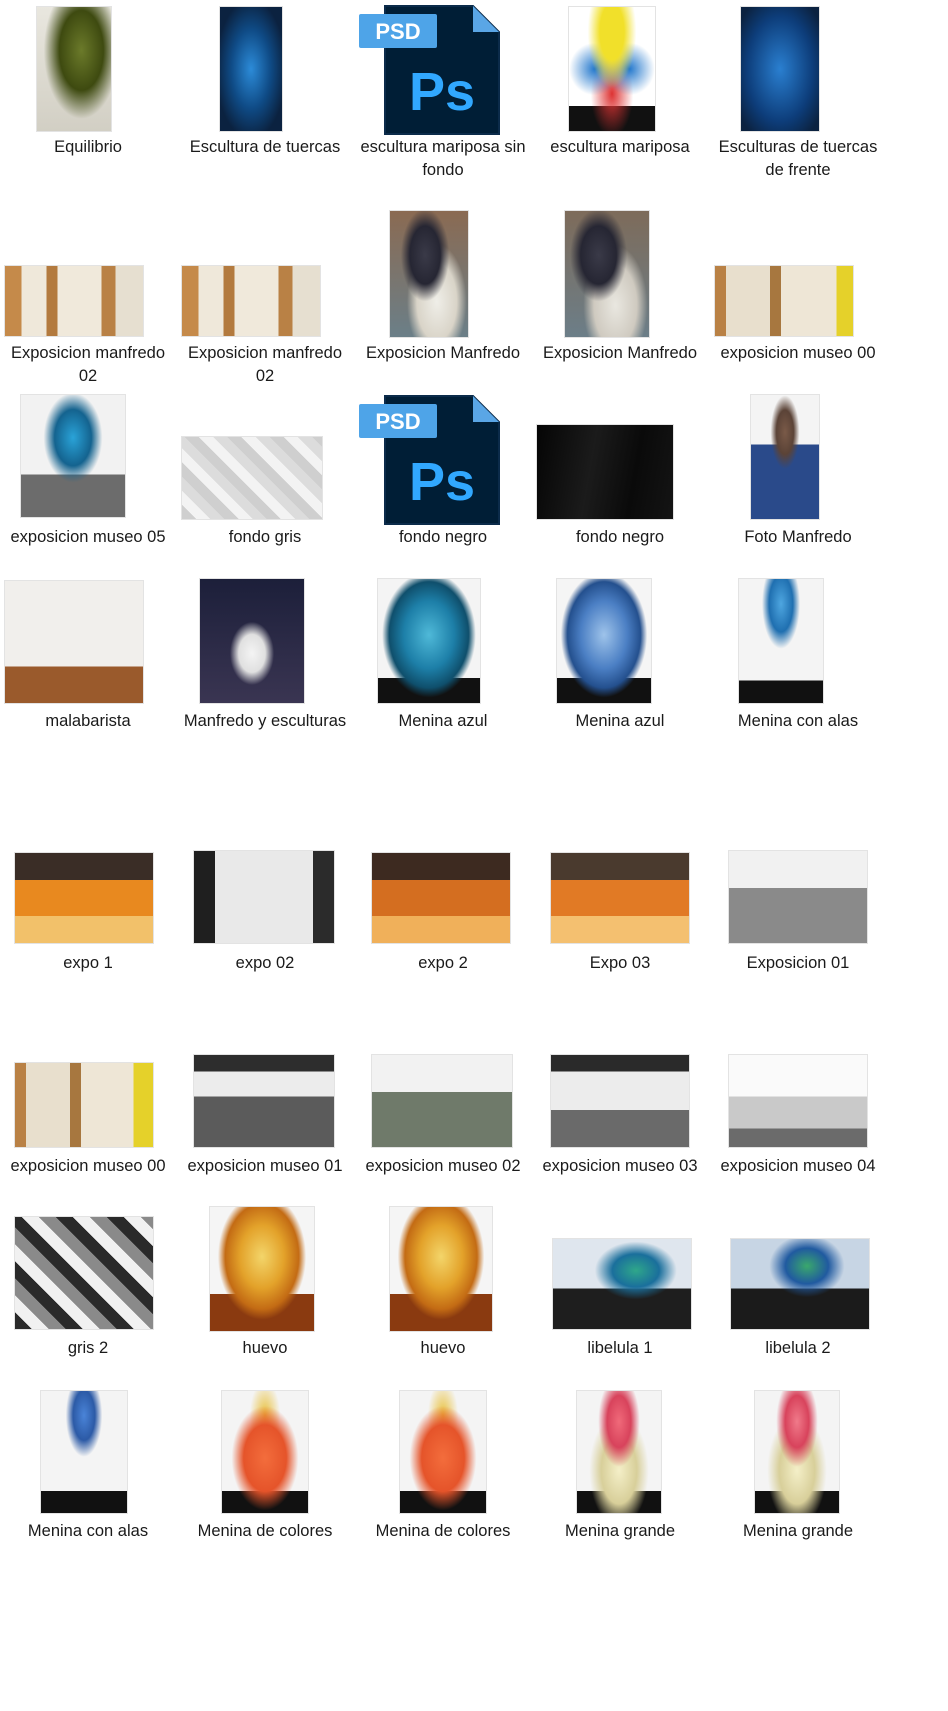 The width and height of the screenshot is (948, 1711). What do you see at coordinates (798, 1348) in the screenshot?
I see `file-name-label: libelula 2` at bounding box center [798, 1348].